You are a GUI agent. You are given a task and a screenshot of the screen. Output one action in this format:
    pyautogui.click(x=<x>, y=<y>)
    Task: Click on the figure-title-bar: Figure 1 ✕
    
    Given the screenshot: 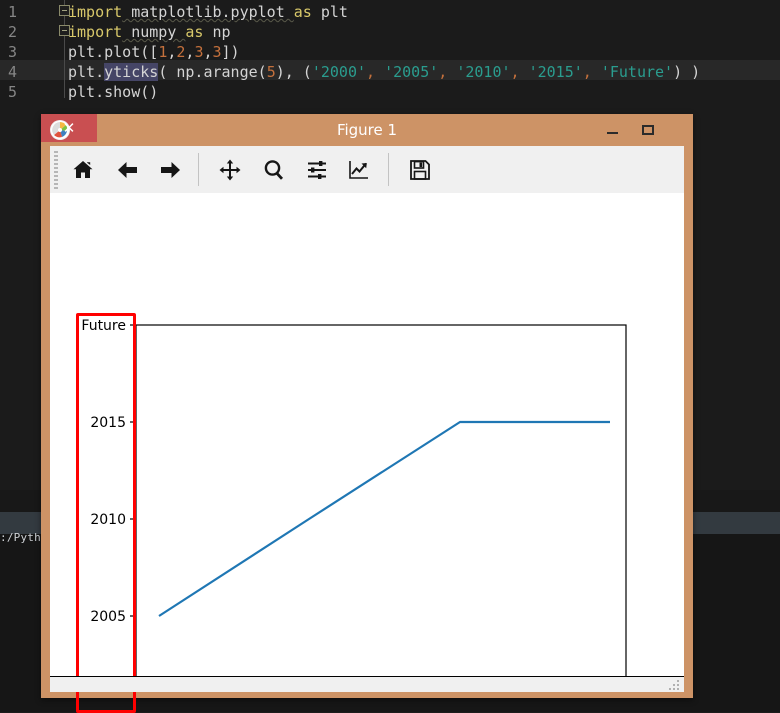 What is the action you would take?
    pyautogui.click(x=367, y=130)
    